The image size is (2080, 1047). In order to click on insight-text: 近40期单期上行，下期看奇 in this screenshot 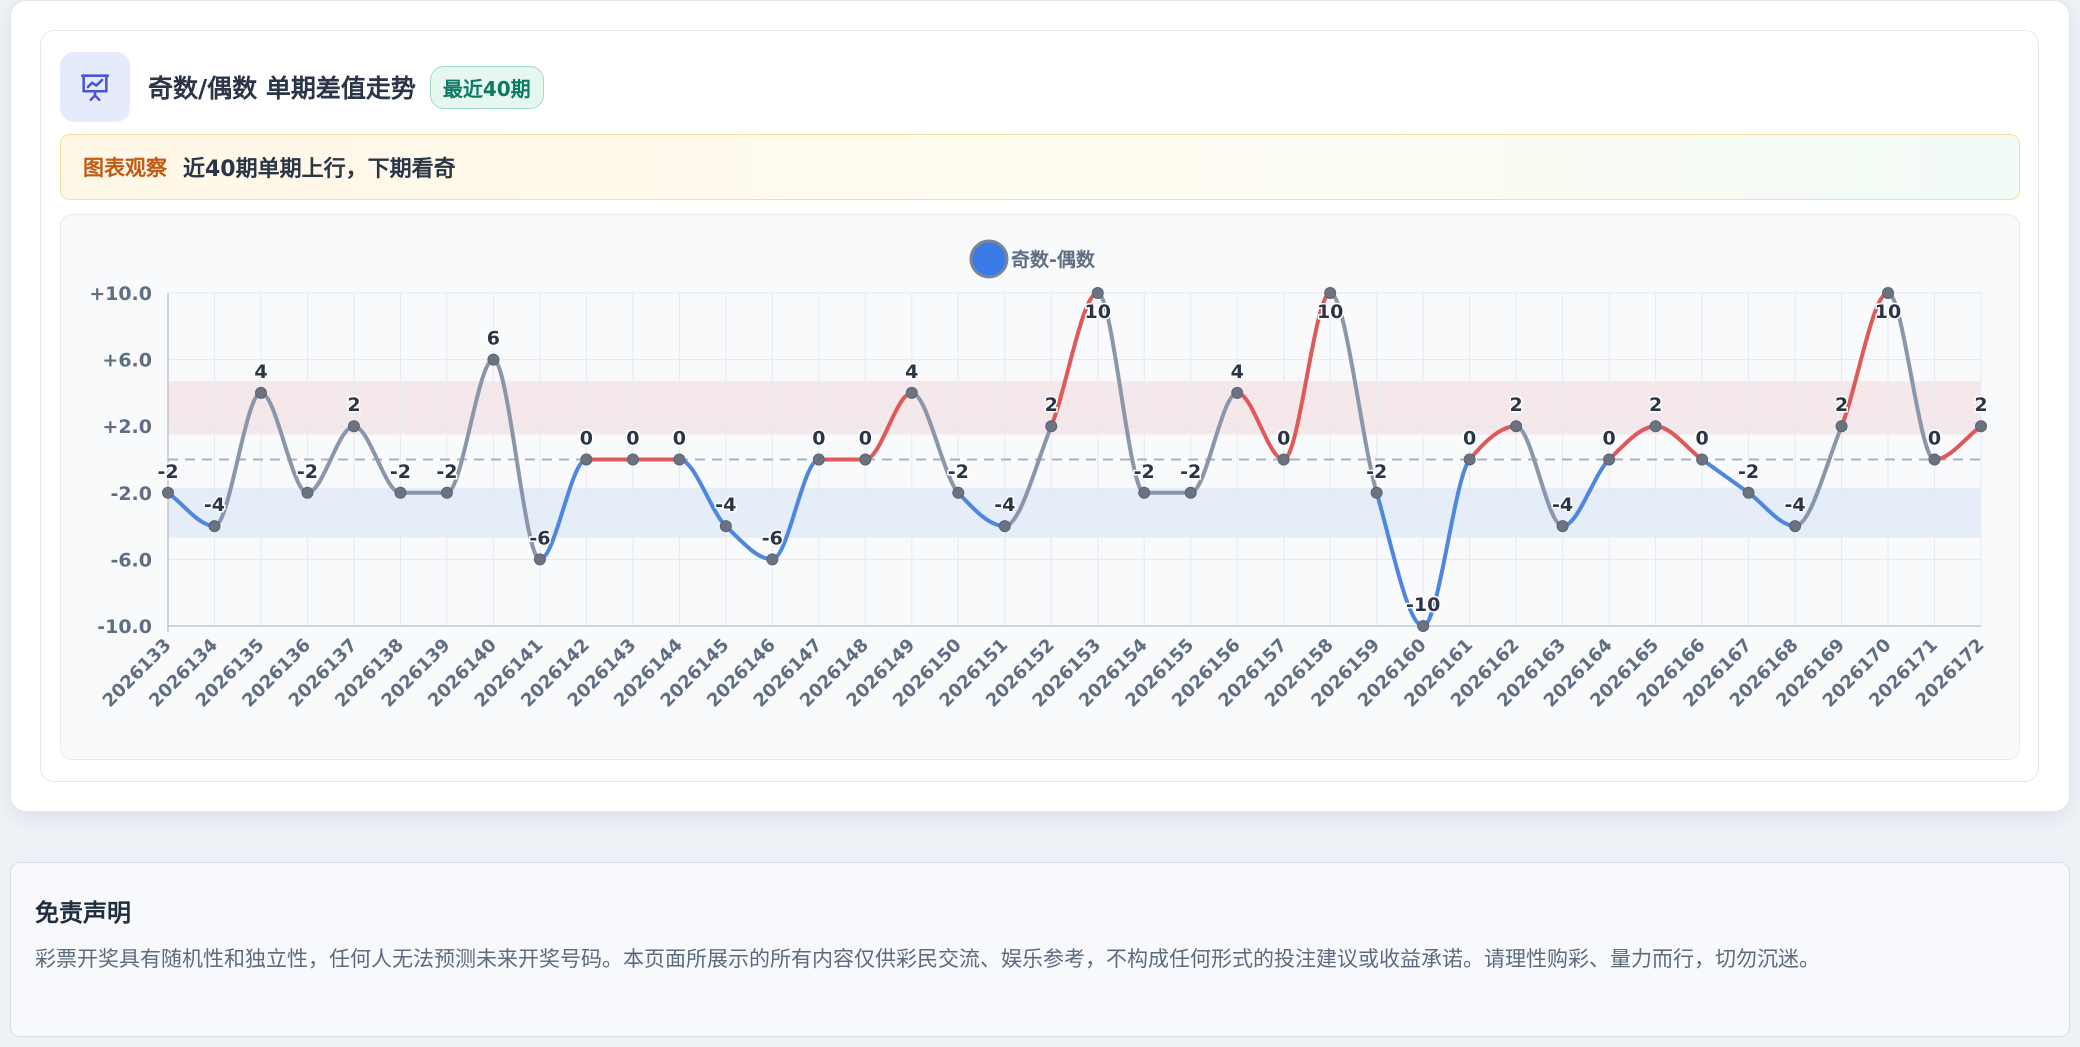, I will do `click(319, 169)`.